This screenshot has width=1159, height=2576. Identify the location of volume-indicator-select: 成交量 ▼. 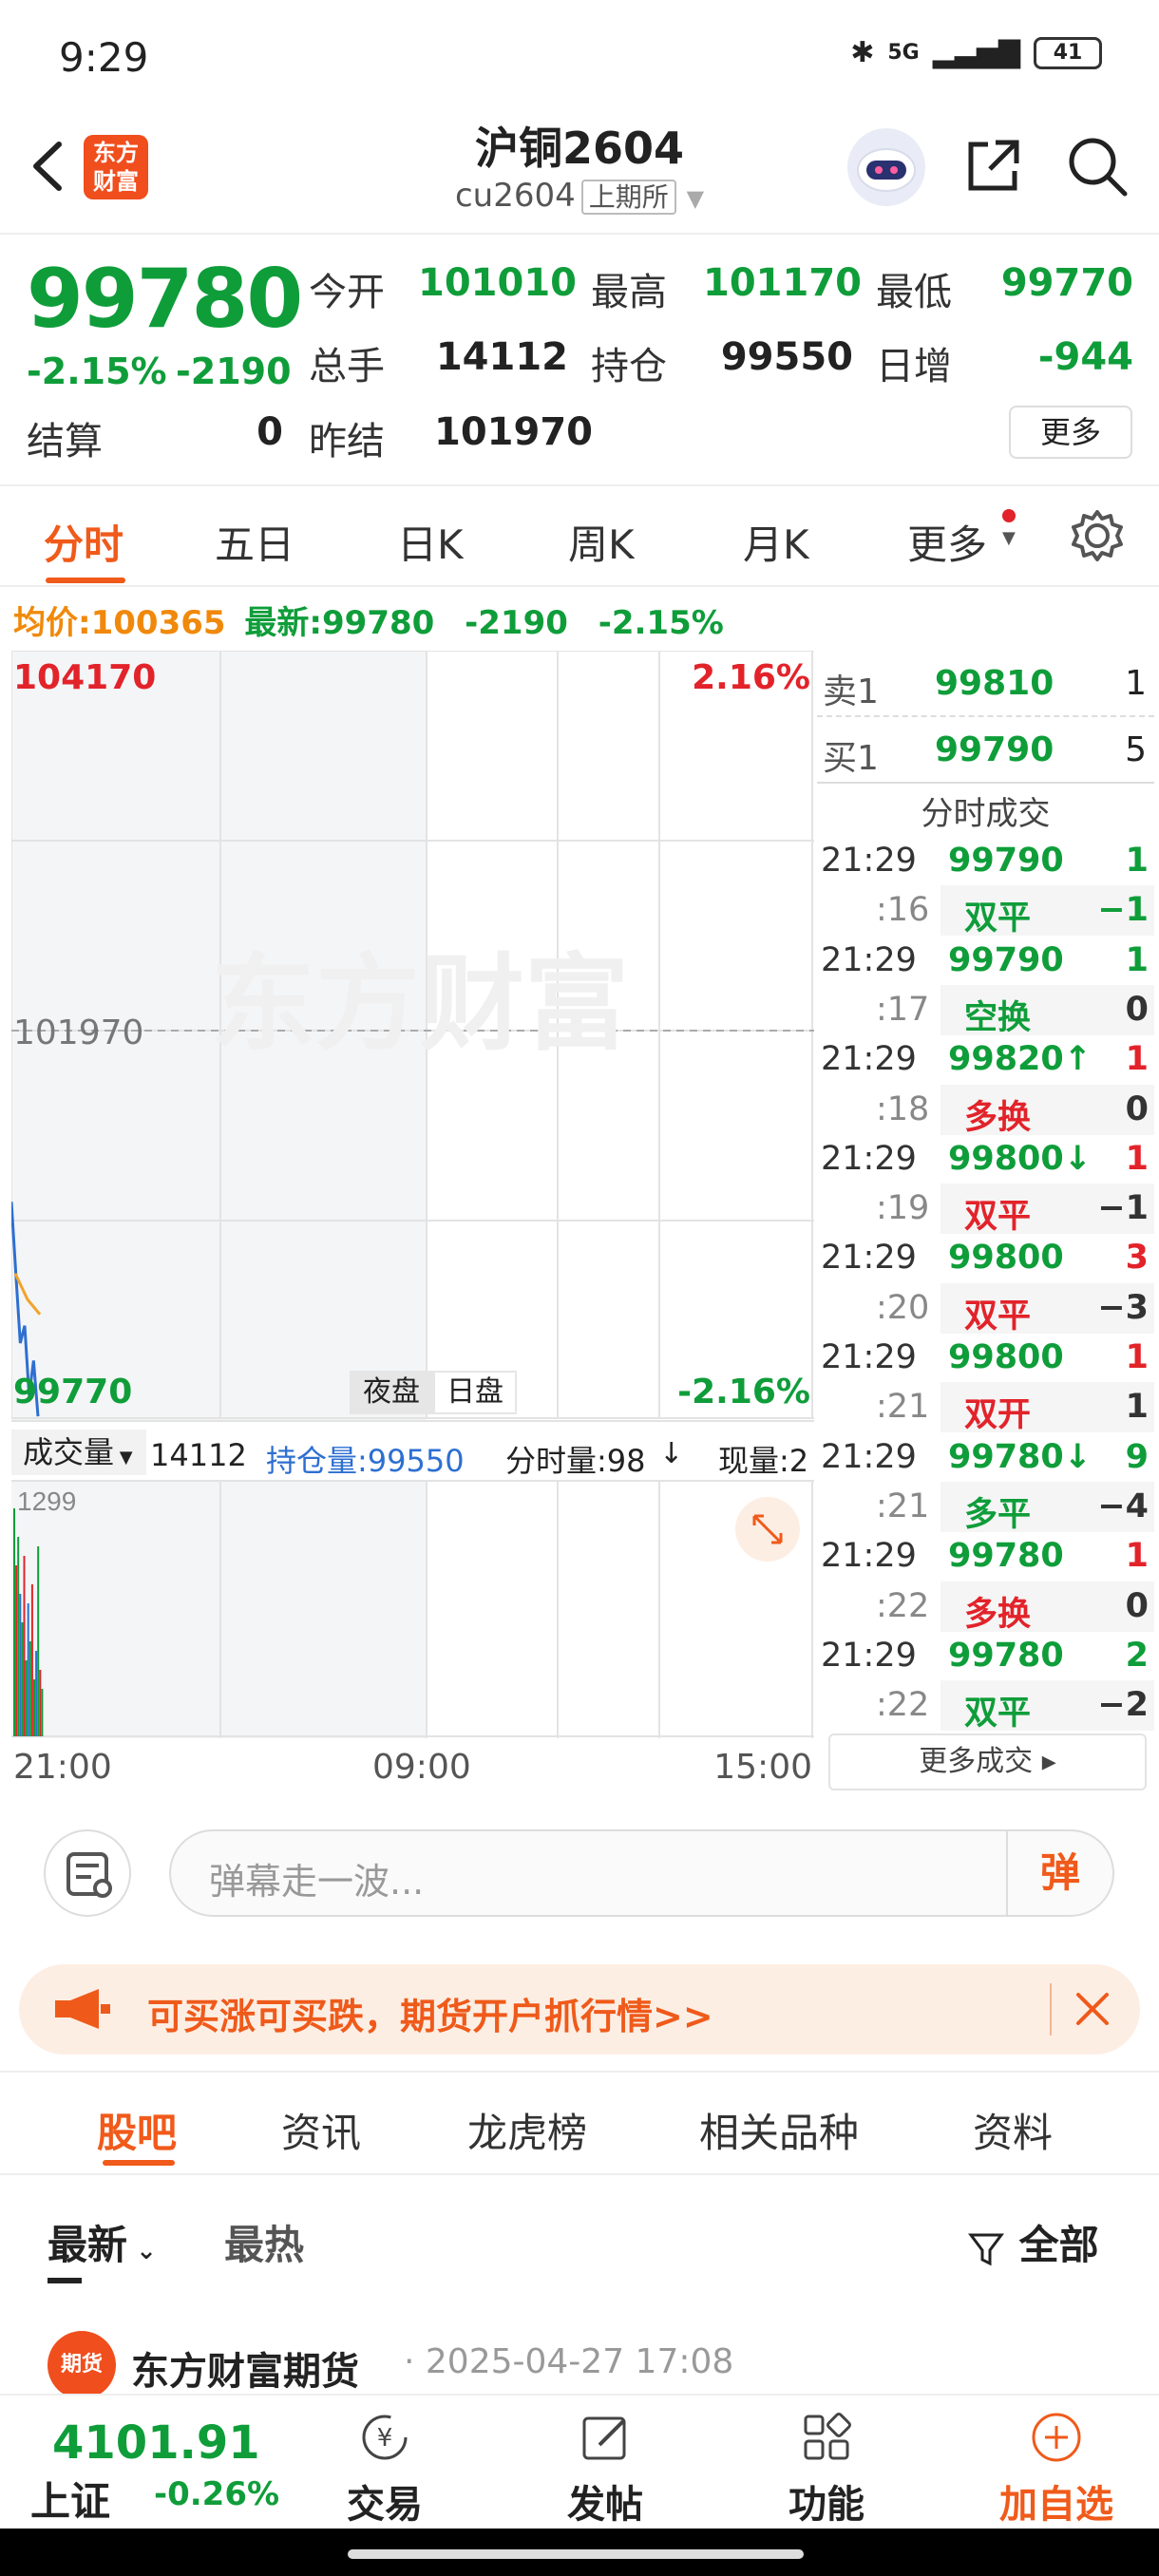
(78, 1452).